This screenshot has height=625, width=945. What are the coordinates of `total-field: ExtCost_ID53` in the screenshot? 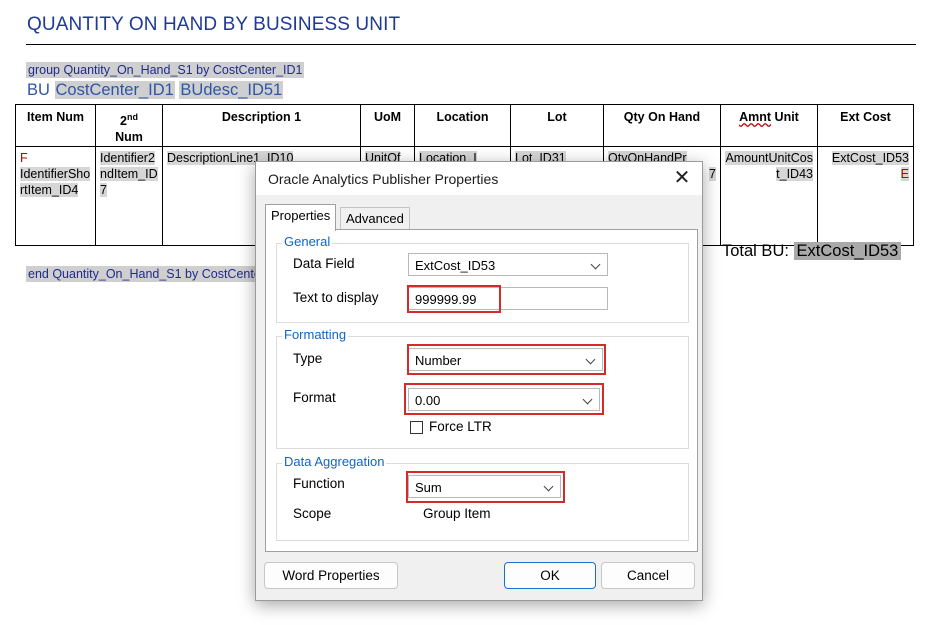 It's located at (847, 251).